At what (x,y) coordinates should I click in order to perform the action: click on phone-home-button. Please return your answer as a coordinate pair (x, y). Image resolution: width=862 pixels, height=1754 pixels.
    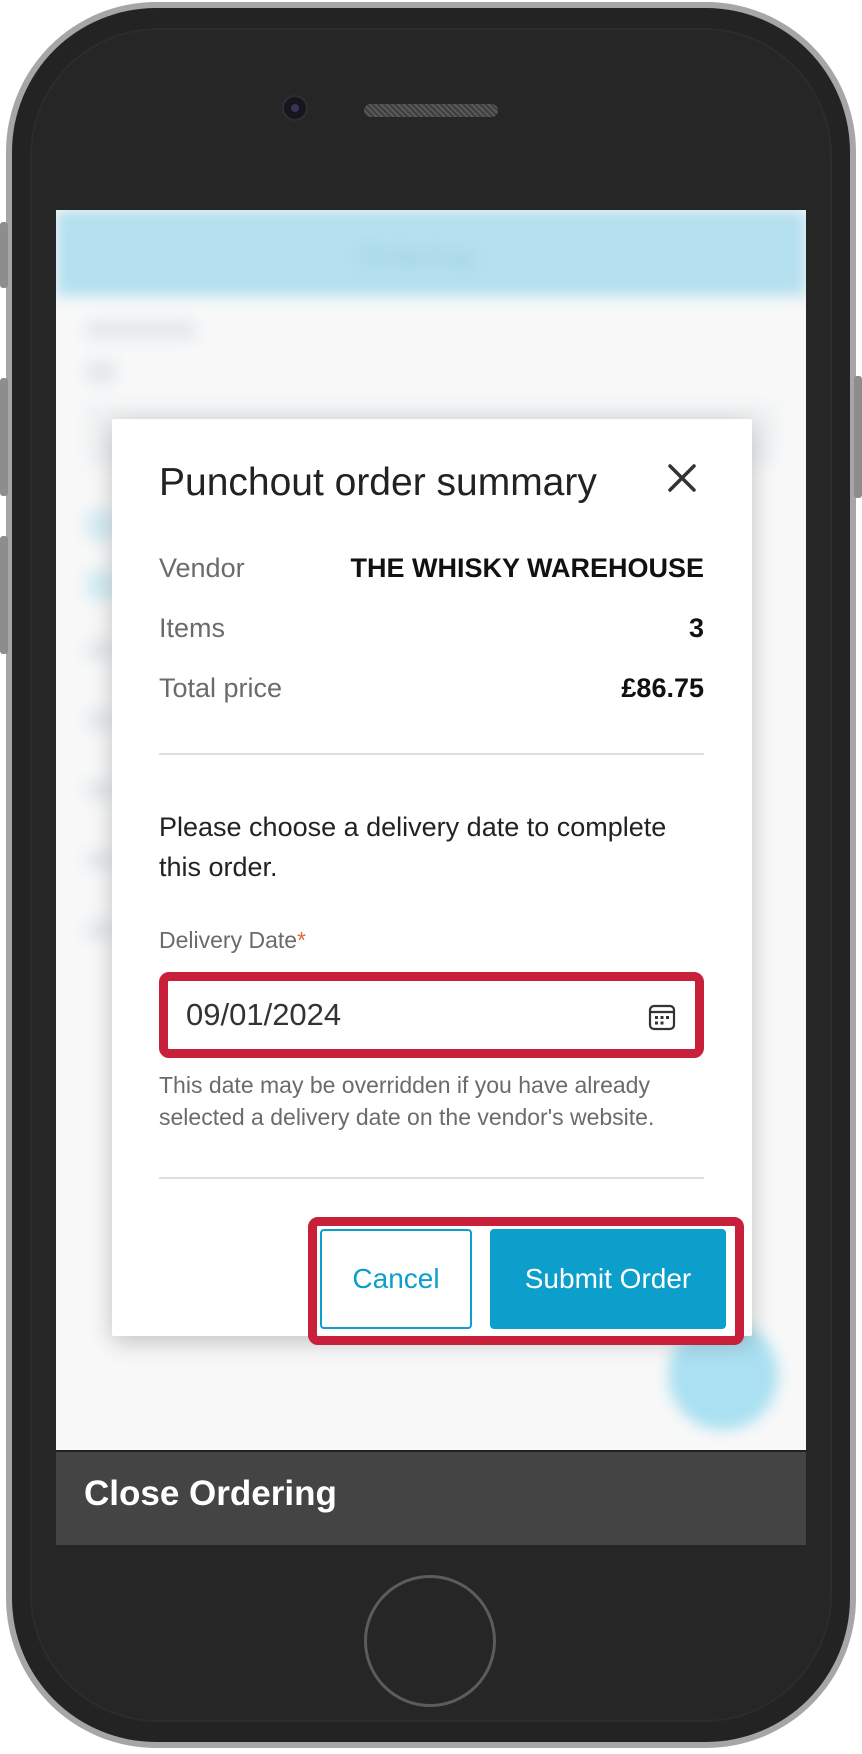
    Looking at the image, I should click on (430, 1641).